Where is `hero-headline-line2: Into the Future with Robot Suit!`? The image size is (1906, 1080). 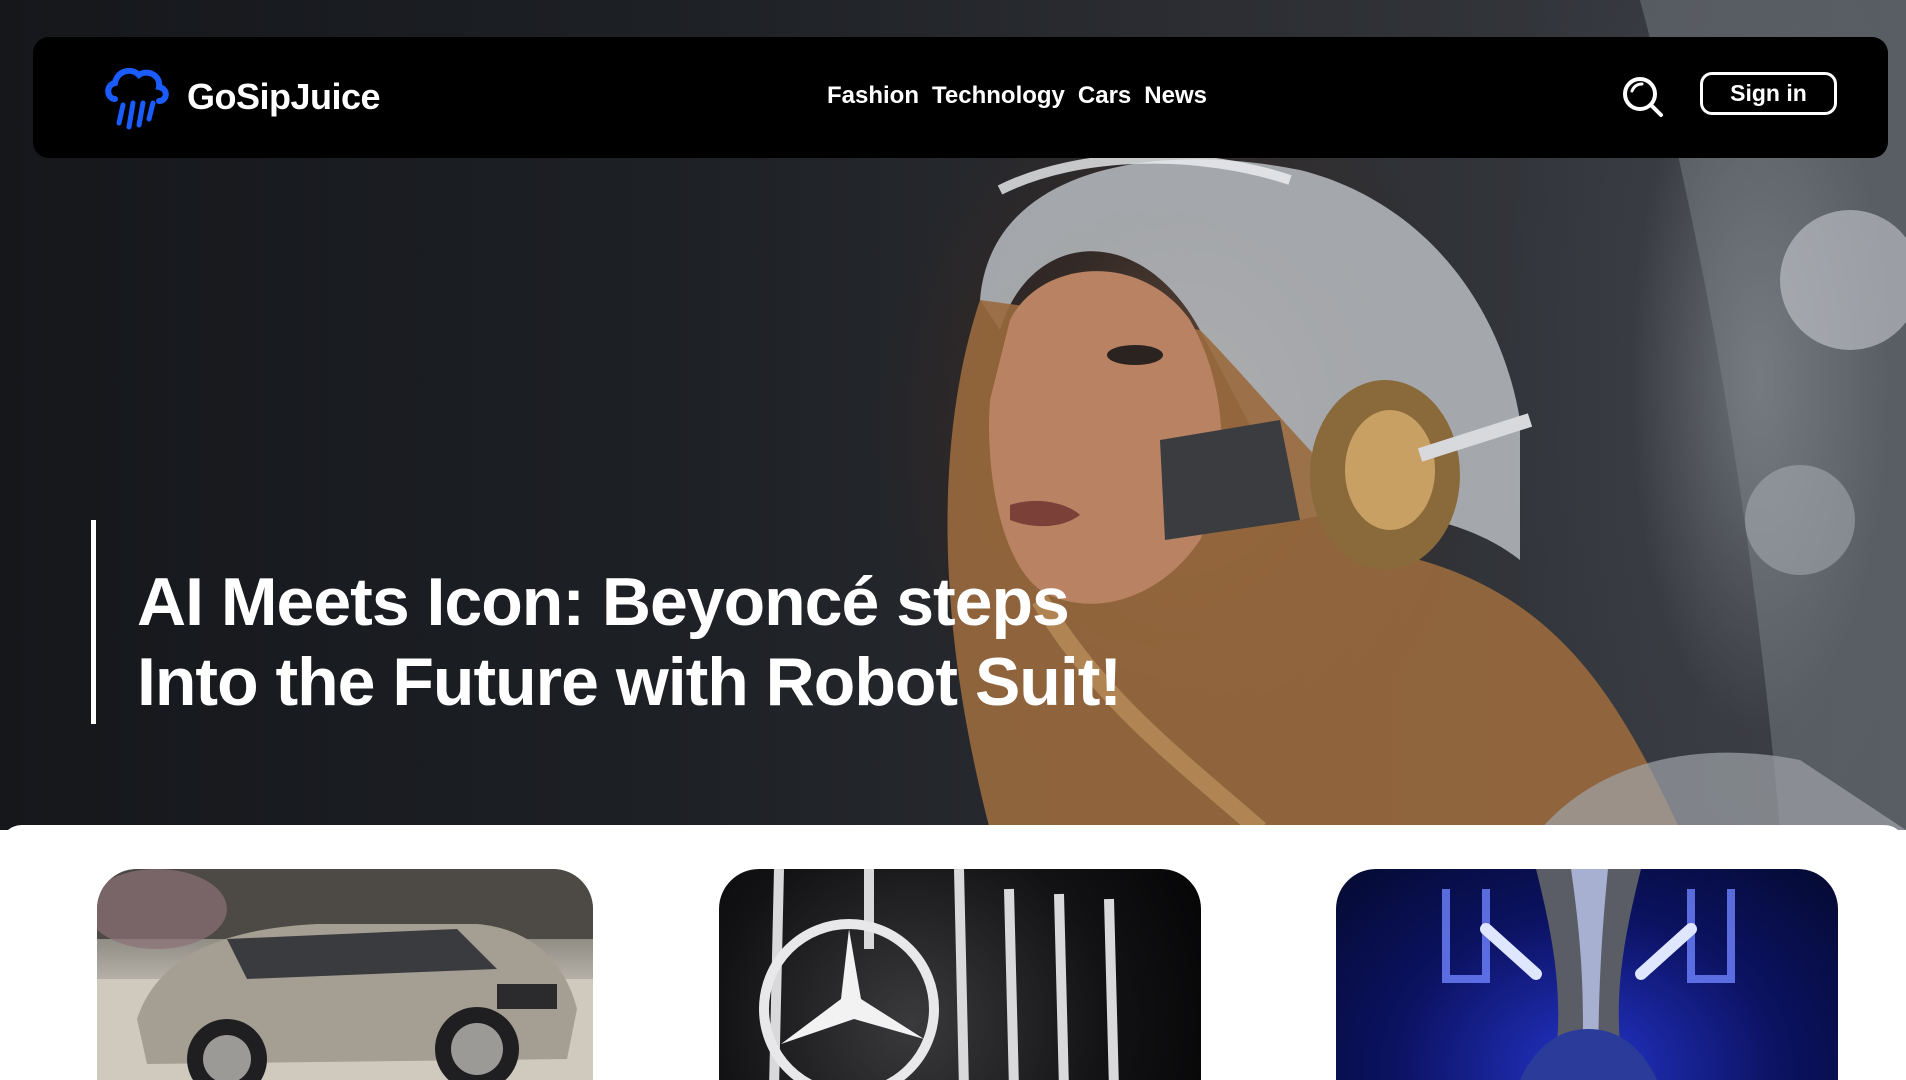 hero-headline-line2: Into the Future with Robot Suit! is located at coordinates (629, 682).